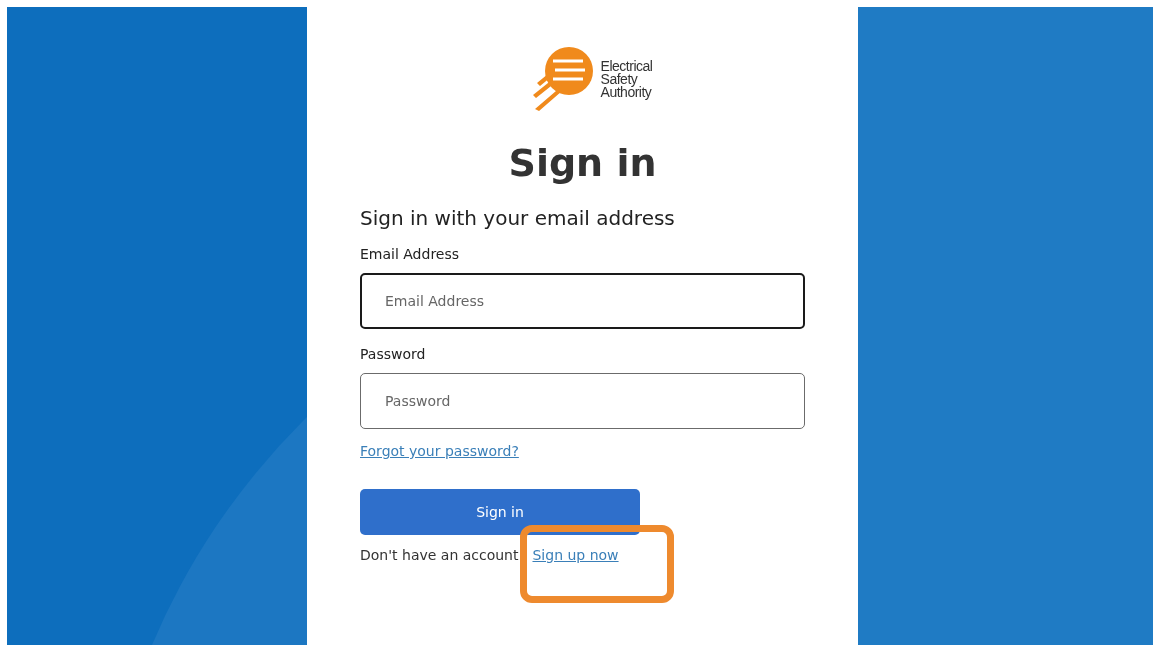  I want to click on input-field: Email Address, so click(582, 301).